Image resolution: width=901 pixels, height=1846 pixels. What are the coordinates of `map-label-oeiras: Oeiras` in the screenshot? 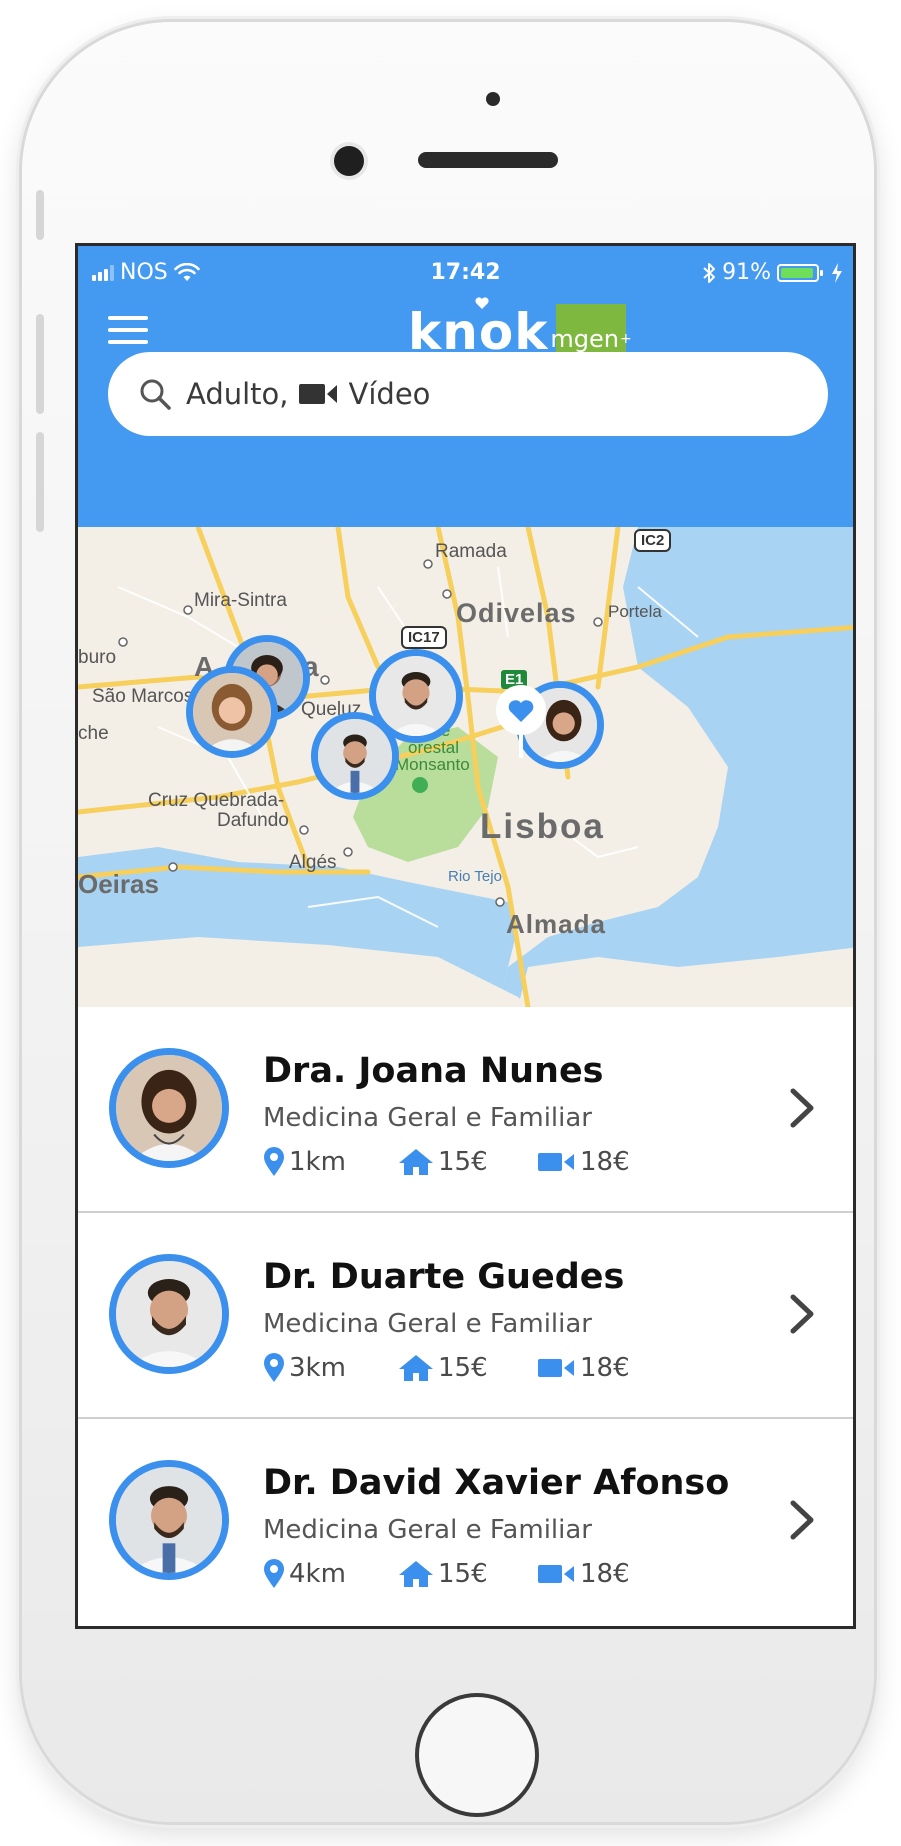 It's located at (118, 884).